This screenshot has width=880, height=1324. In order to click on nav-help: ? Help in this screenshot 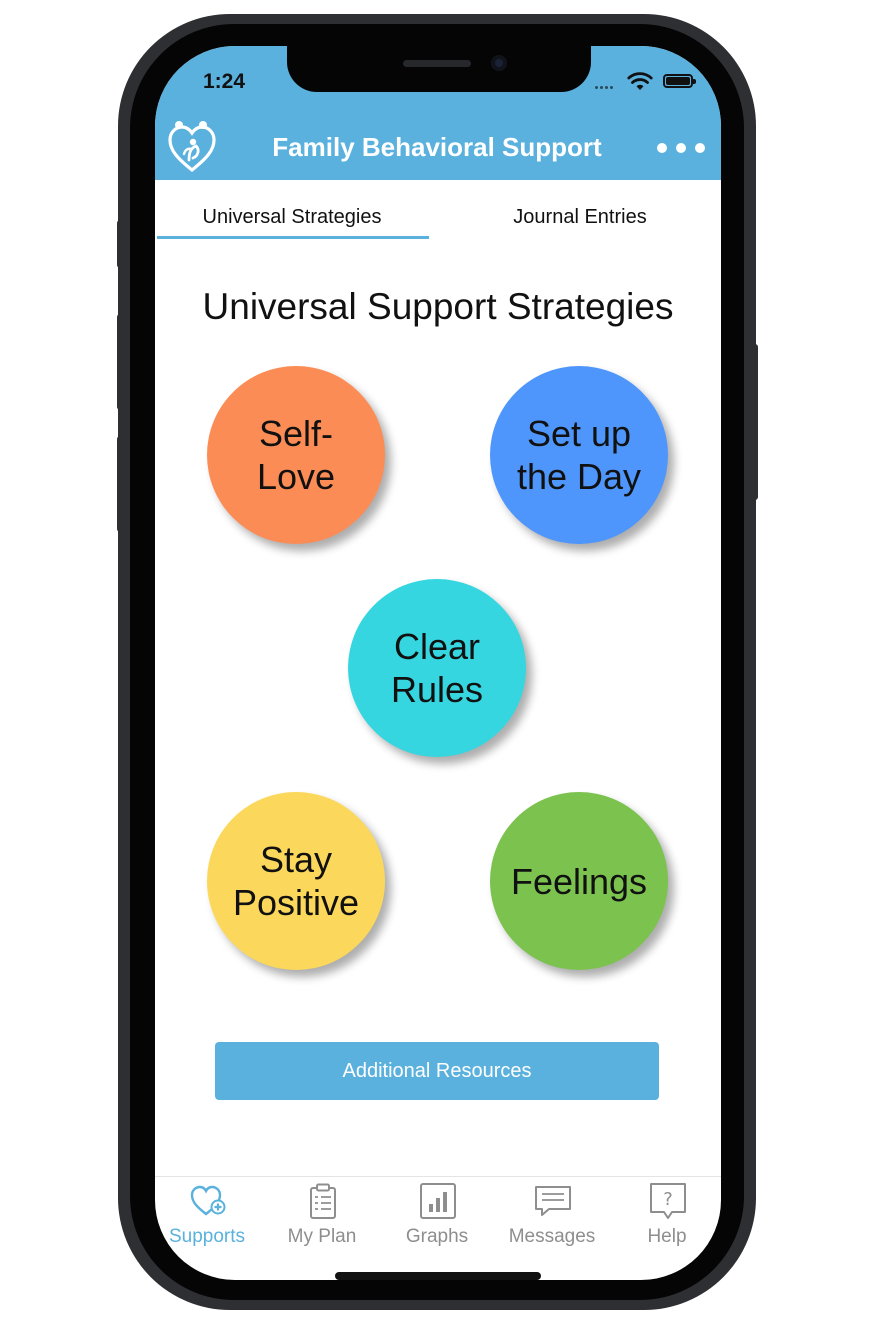, I will do `click(667, 1217)`.